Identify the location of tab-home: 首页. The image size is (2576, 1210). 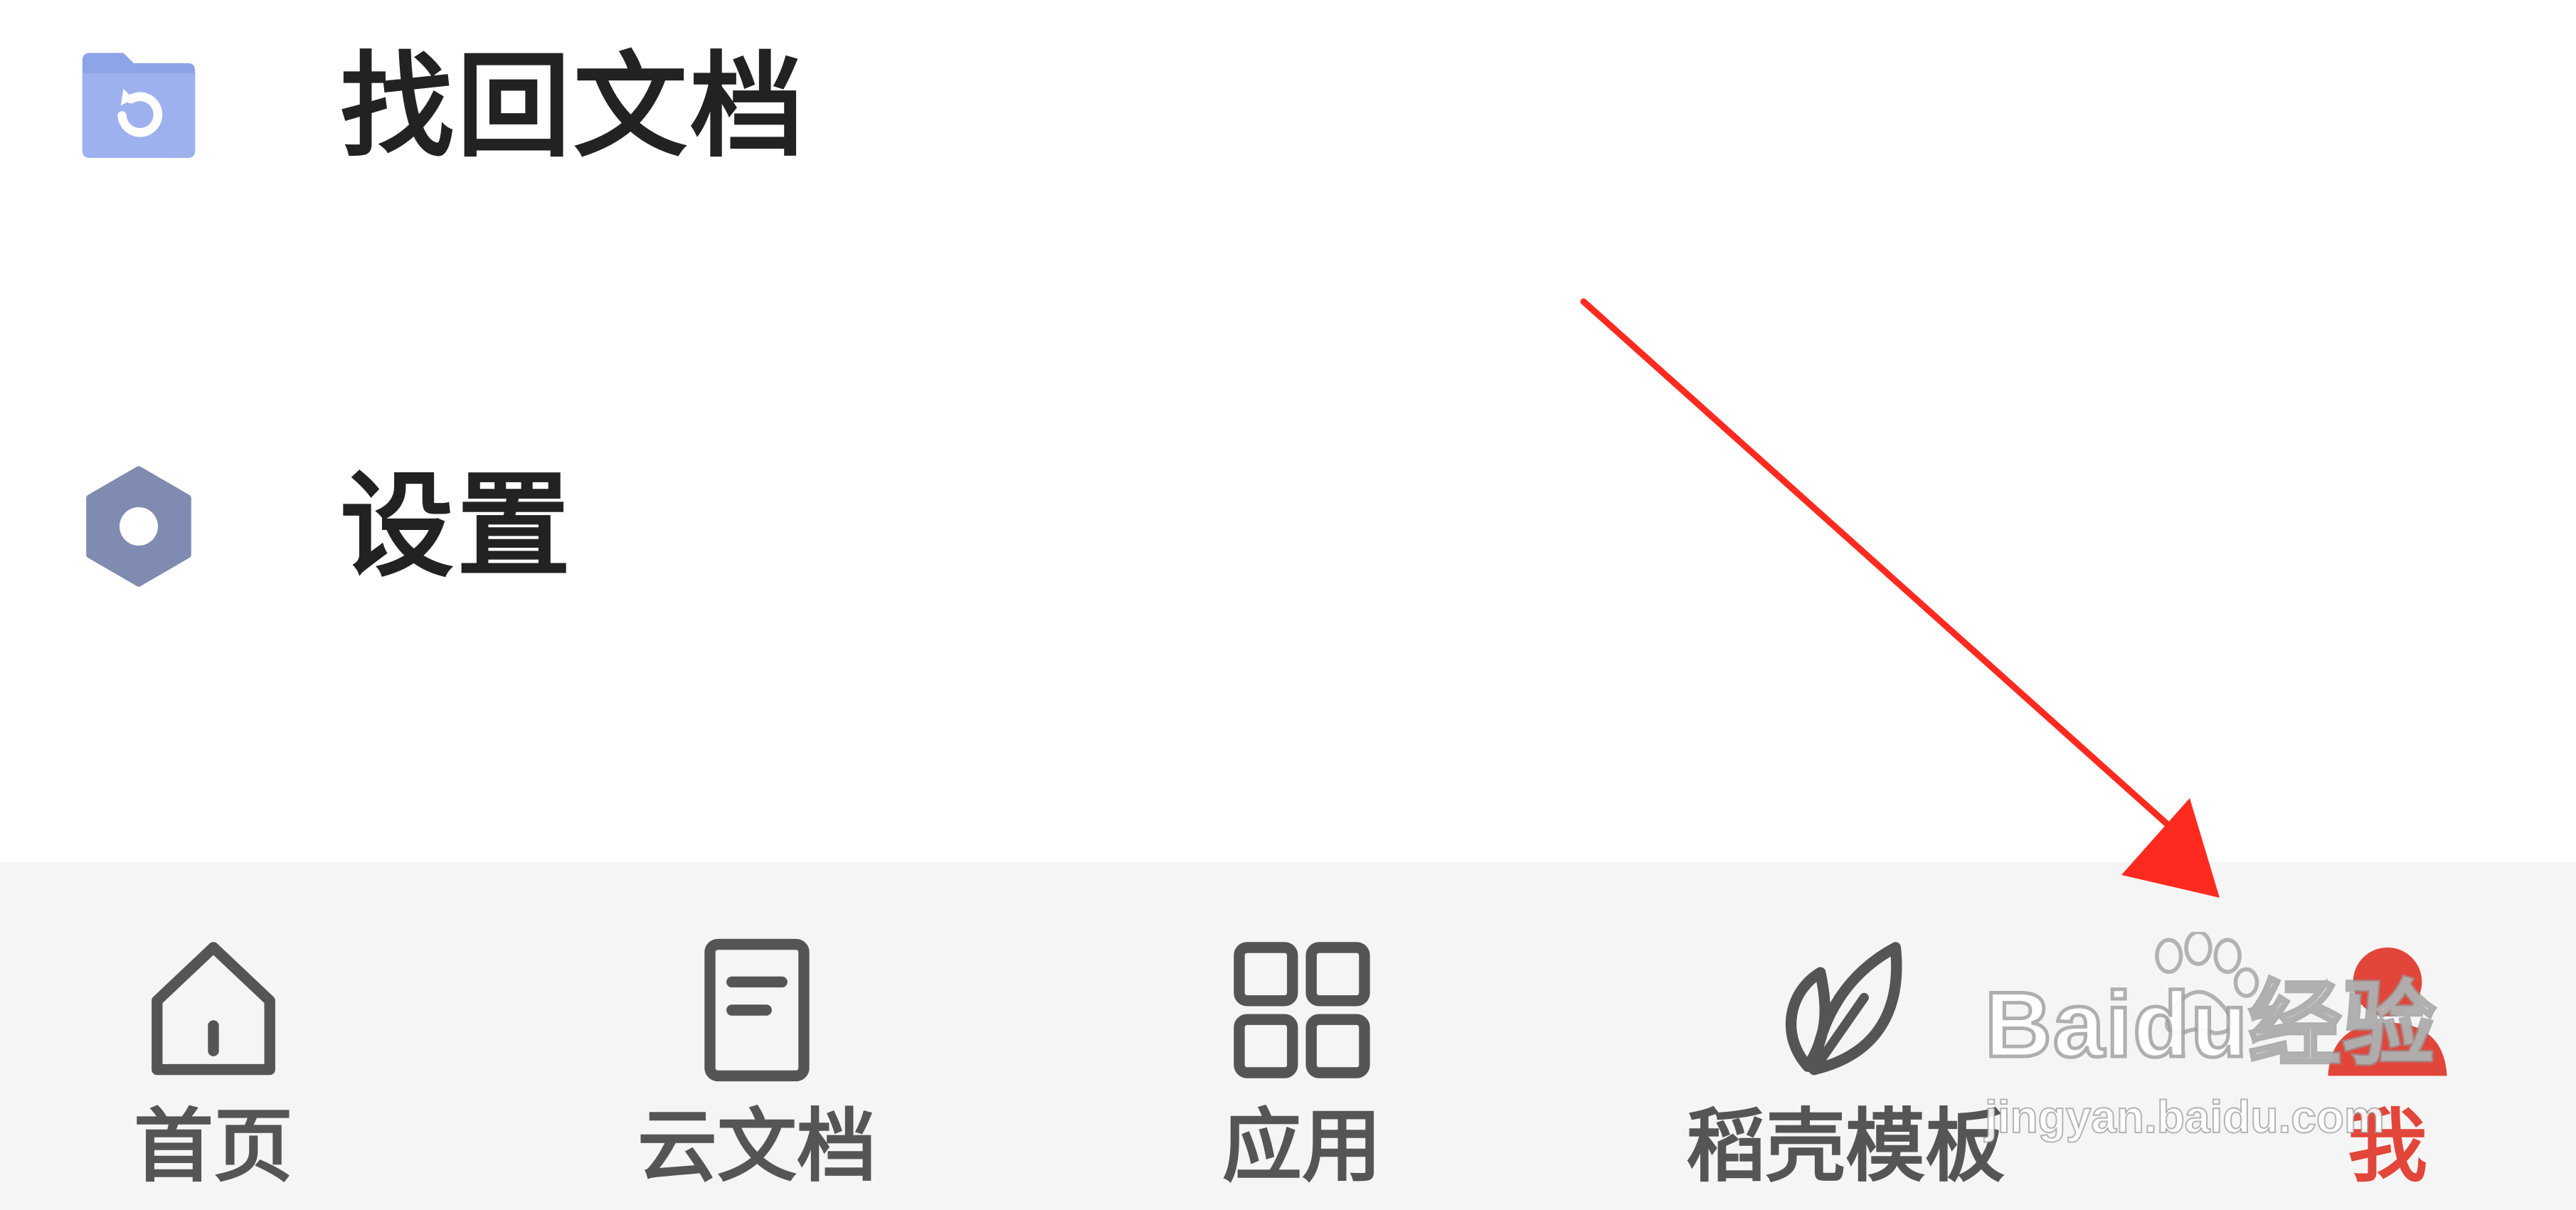
(231, 1036).